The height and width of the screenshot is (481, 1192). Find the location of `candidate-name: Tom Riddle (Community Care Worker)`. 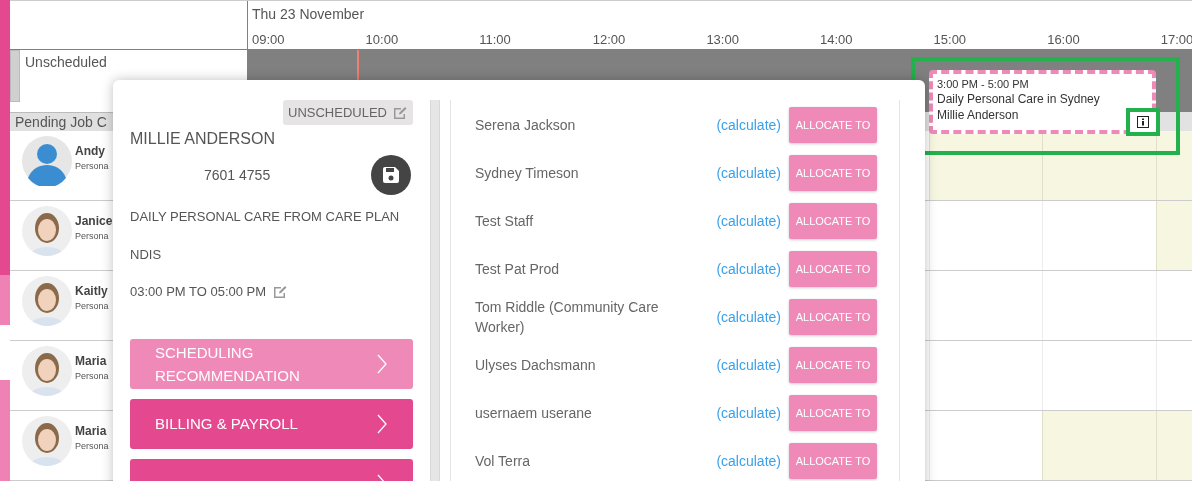

candidate-name: Tom Riddle (Community Care Worker) is located at coordinates (567, 317).